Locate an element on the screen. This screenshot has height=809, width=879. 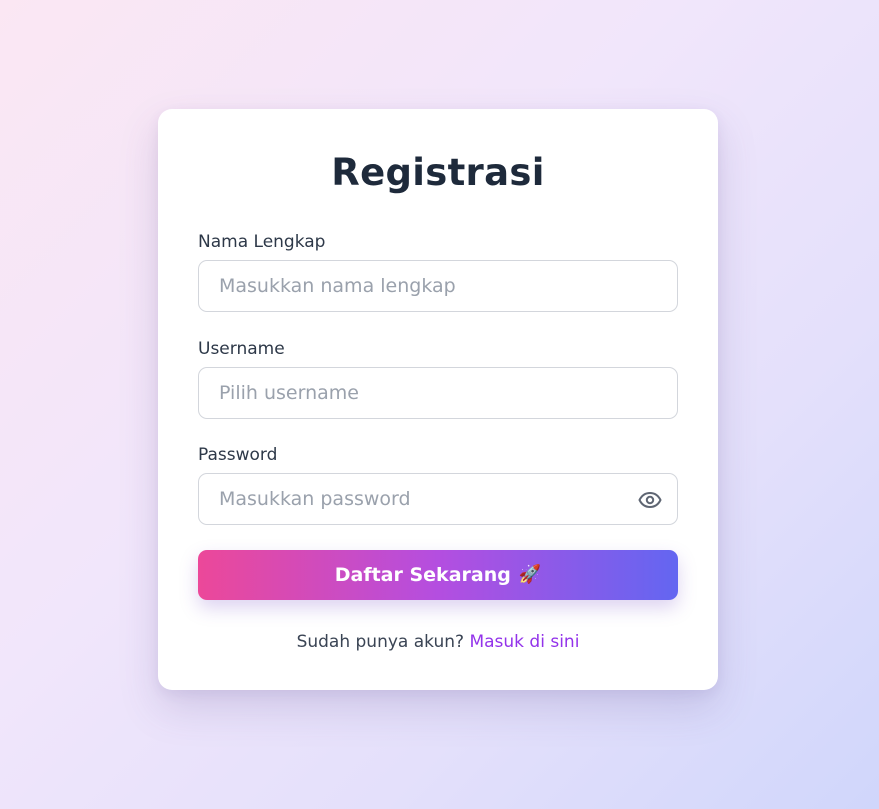
full-name-input-wrapper is located at coordinates (438, 286).